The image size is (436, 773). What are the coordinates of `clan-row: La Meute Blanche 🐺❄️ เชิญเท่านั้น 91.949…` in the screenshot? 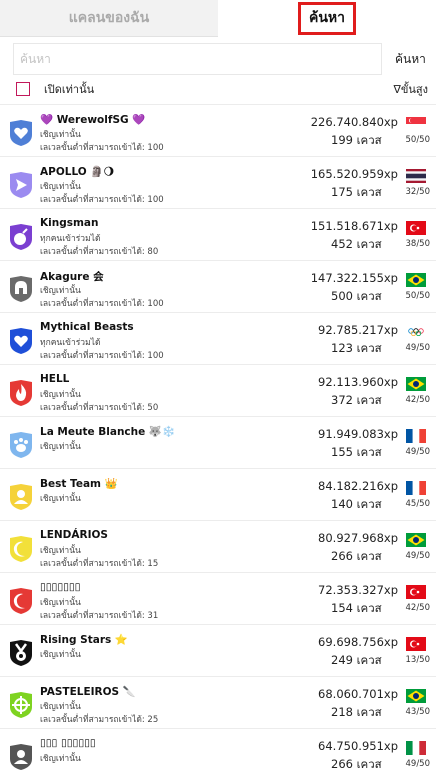 It's located at (218, 442).